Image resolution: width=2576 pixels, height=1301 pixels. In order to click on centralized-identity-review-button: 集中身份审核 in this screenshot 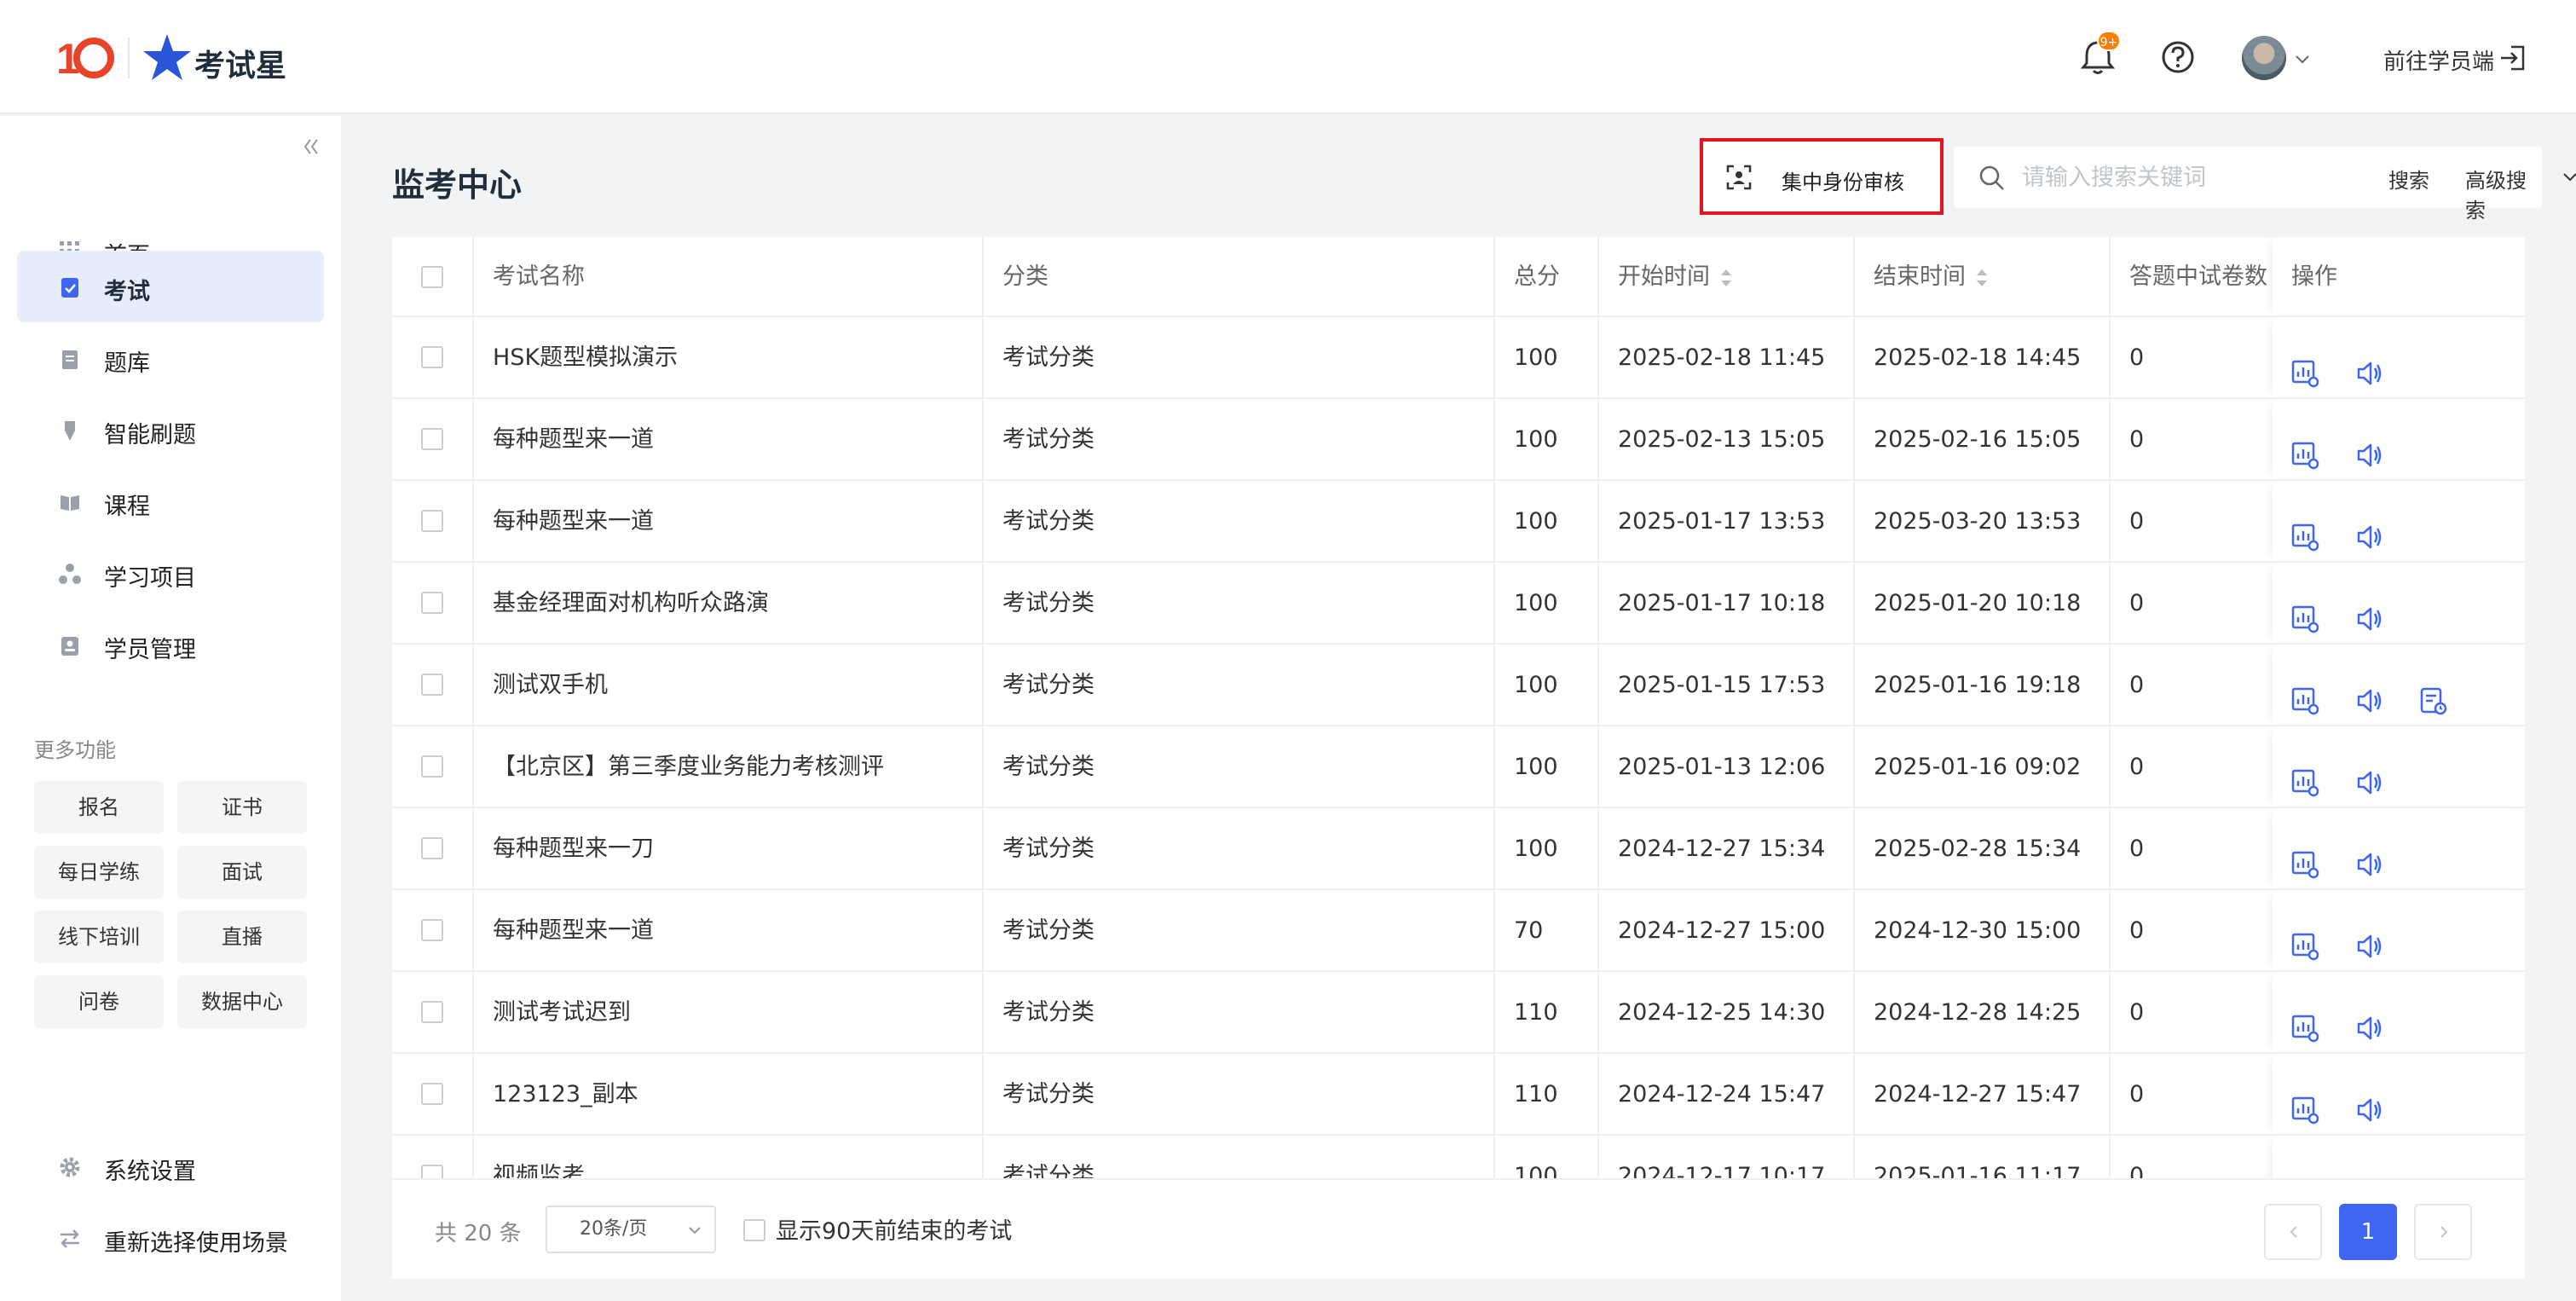, I will do `click(1822, 176)`.